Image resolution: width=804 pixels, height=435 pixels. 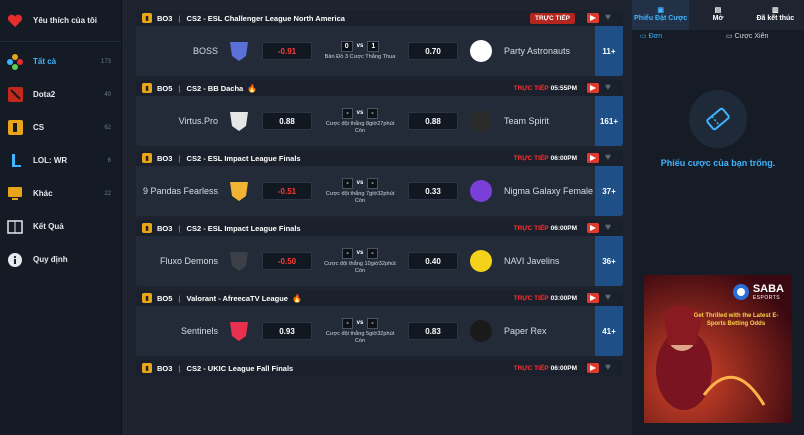 I want to click on sidebar-item-lolwr: LOL: WR 6, so click(x=60, y=160).